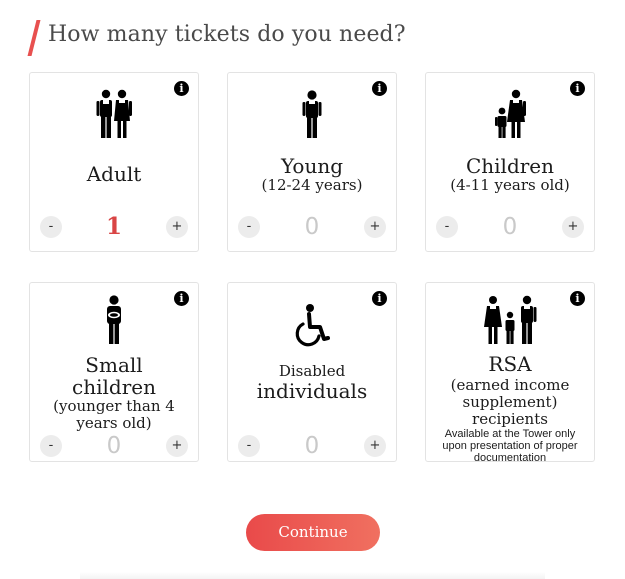 Image resolution: width=625 pixels, height=579 pixels. What do you see at coordinates (114, 174) in the screenshot?
I see `ticket-label: Adult` at bounding box center [114, 174].